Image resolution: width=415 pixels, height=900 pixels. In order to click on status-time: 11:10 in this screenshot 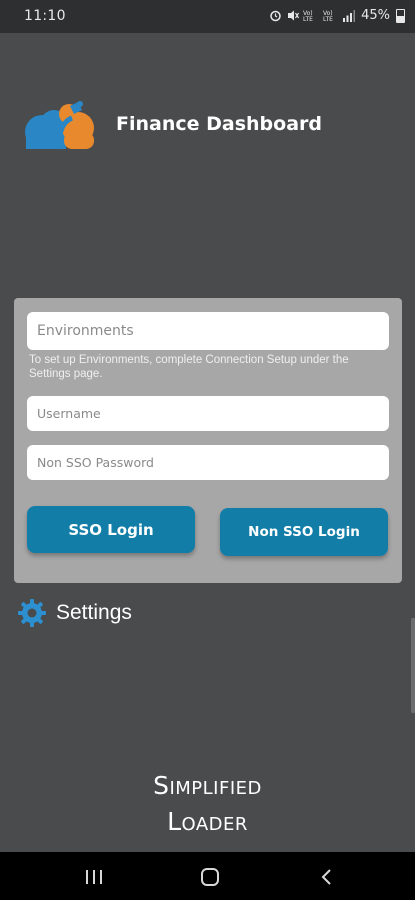, I will do `click(45, 16)`.